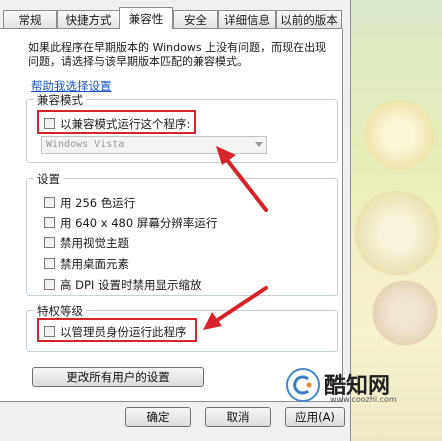  Describe the element at coordinates (123, 332) in the screenshot. I see `run-as-admin-label: 以管理员身份运行此程序` at that location.